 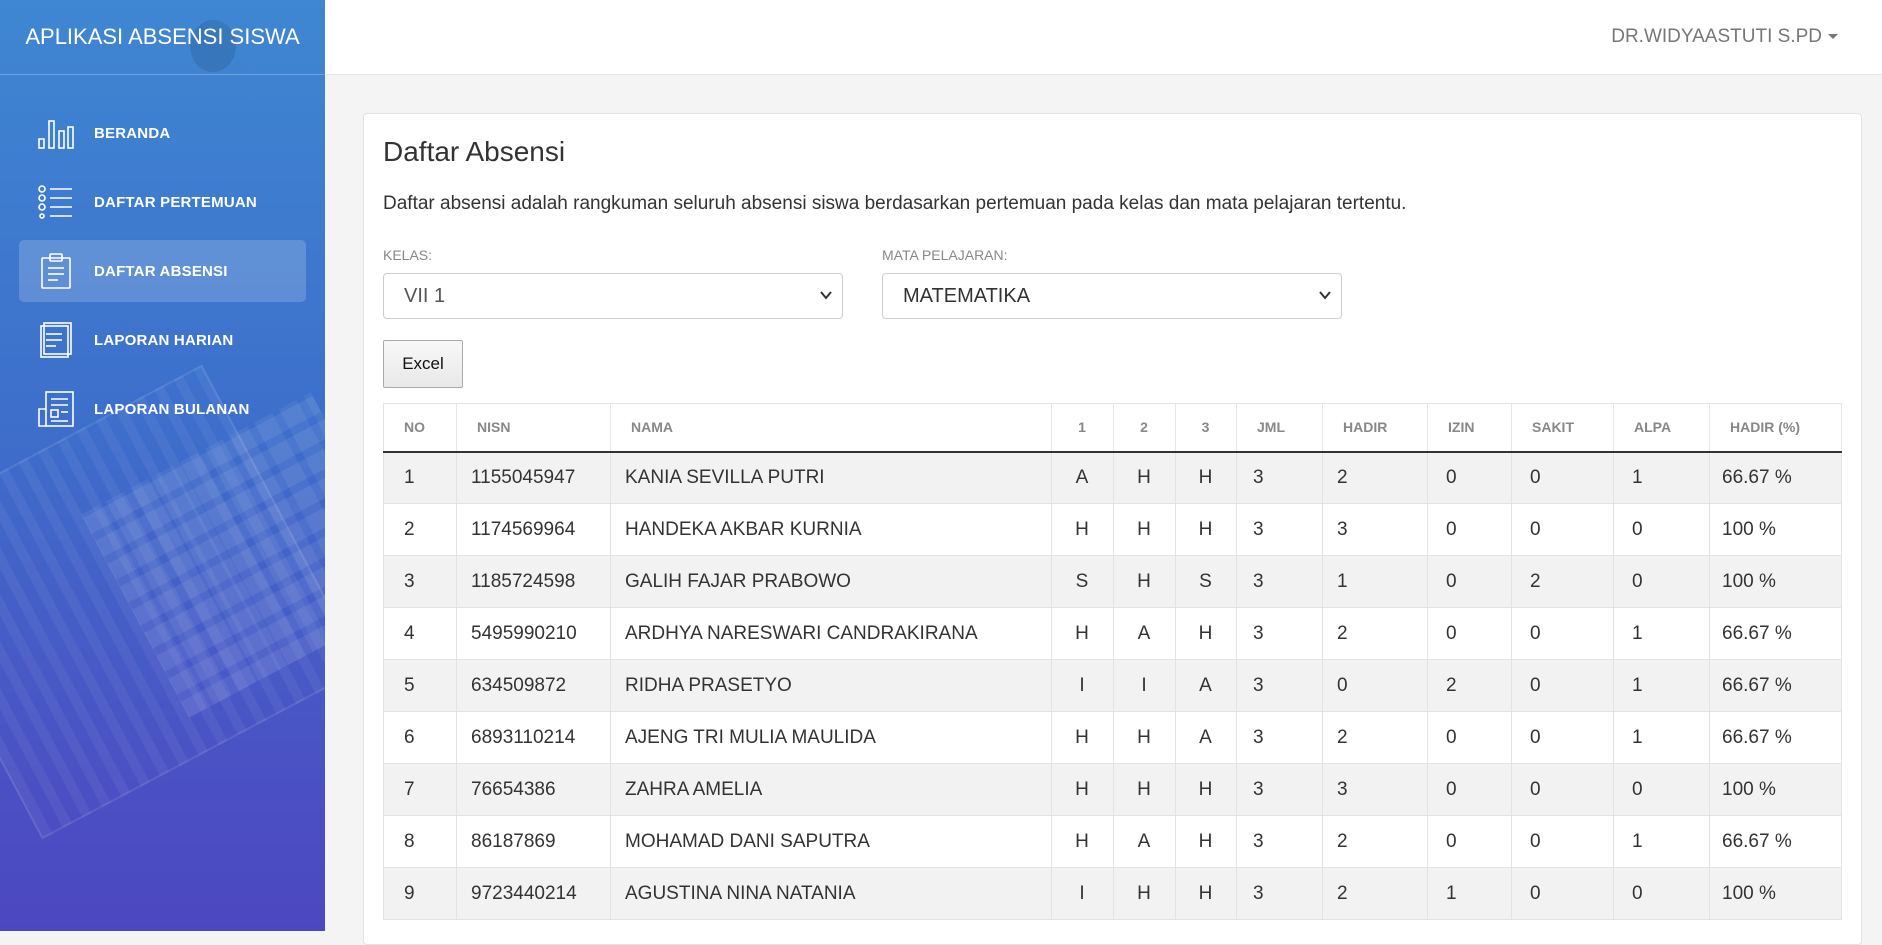 What do you see at coordinates (420, 841) in the screenshot?
I see `no-cell: 8` at bounding box center [420, 841].